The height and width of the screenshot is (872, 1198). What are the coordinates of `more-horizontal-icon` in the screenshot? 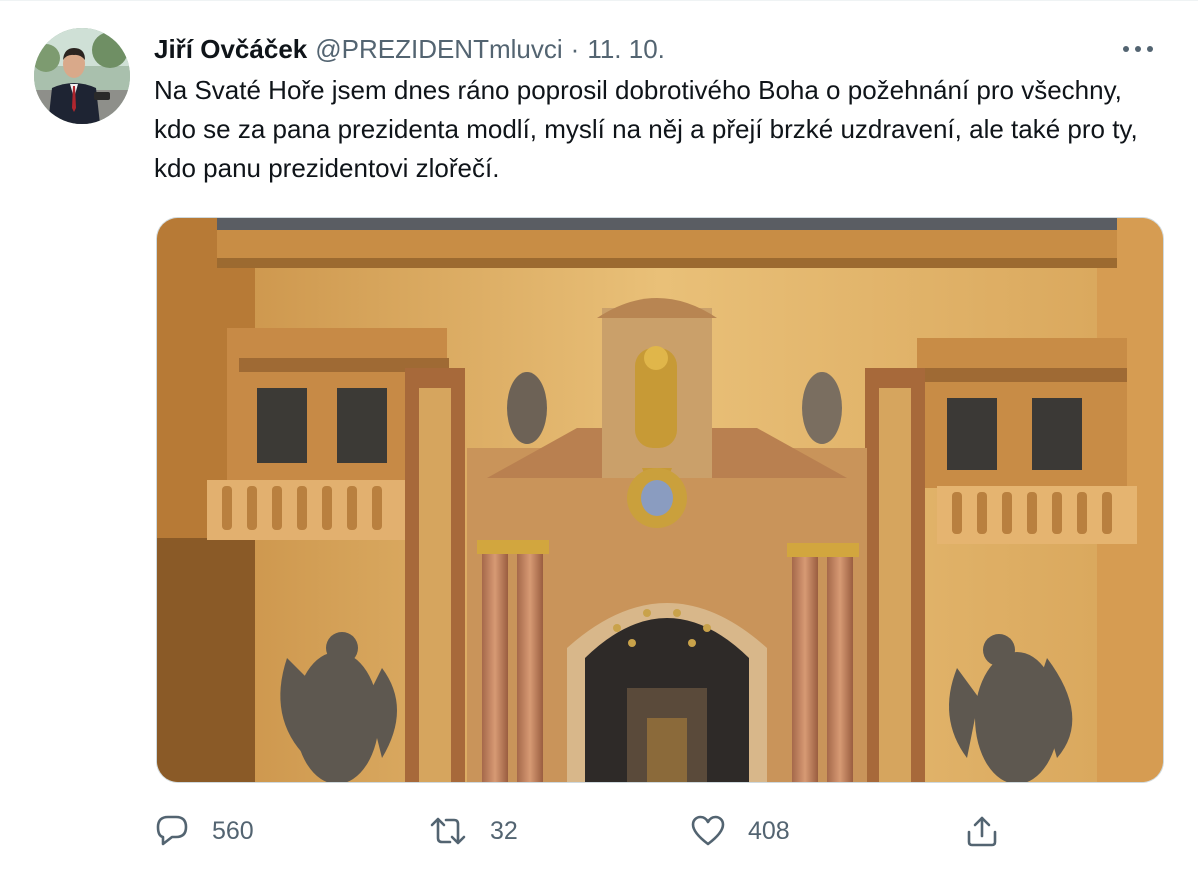 It's located at (1138, 49).